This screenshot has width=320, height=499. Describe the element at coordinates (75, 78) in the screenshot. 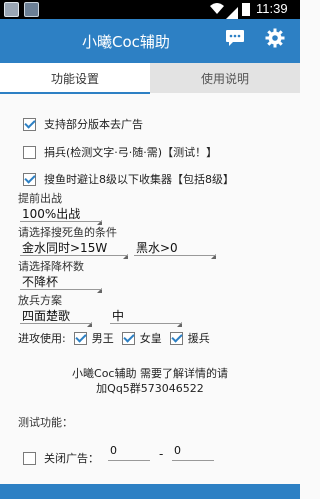

I see `tab-function-settings: 功能设置` at that location.